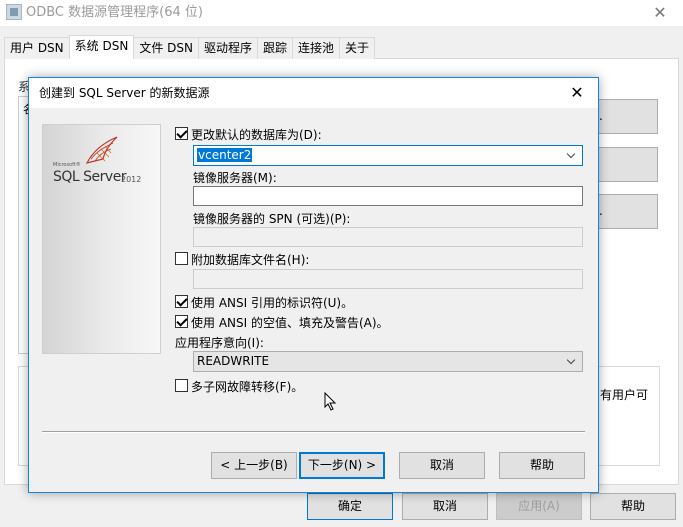 This screenshot has width=683, height=527. What do you see at coordinates (442, 465) in the screenshot?
I see `dialog-cancel-button: 取消` at bounding box center [442, 465].